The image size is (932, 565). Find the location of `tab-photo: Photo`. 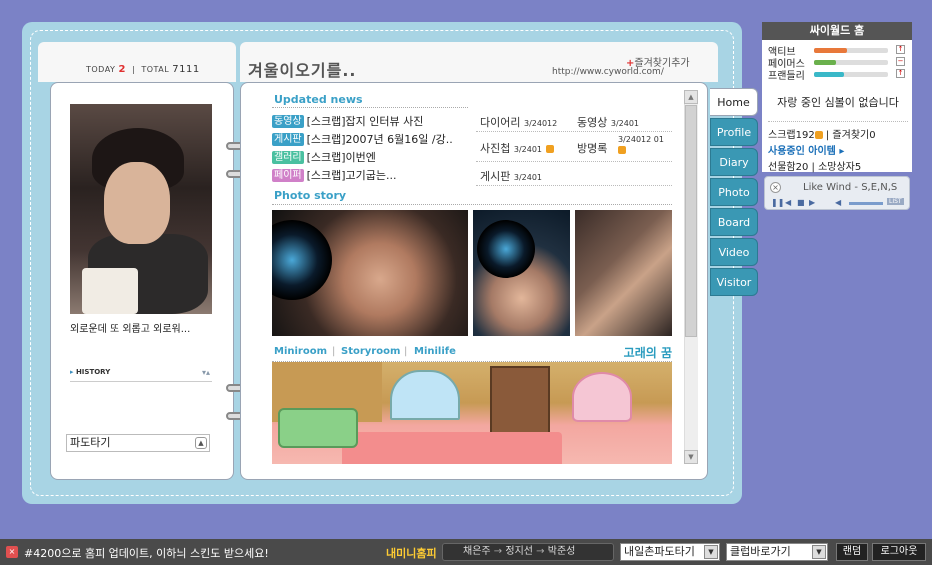

tab-photo: Photo is located at coordinates (734, 192).